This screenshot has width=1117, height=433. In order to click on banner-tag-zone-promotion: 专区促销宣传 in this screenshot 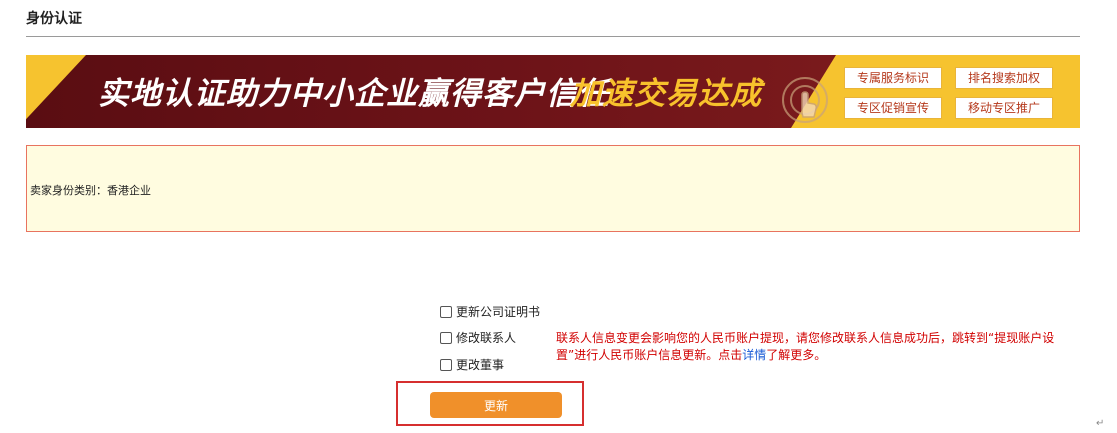, I will do `click(893, 108)`.